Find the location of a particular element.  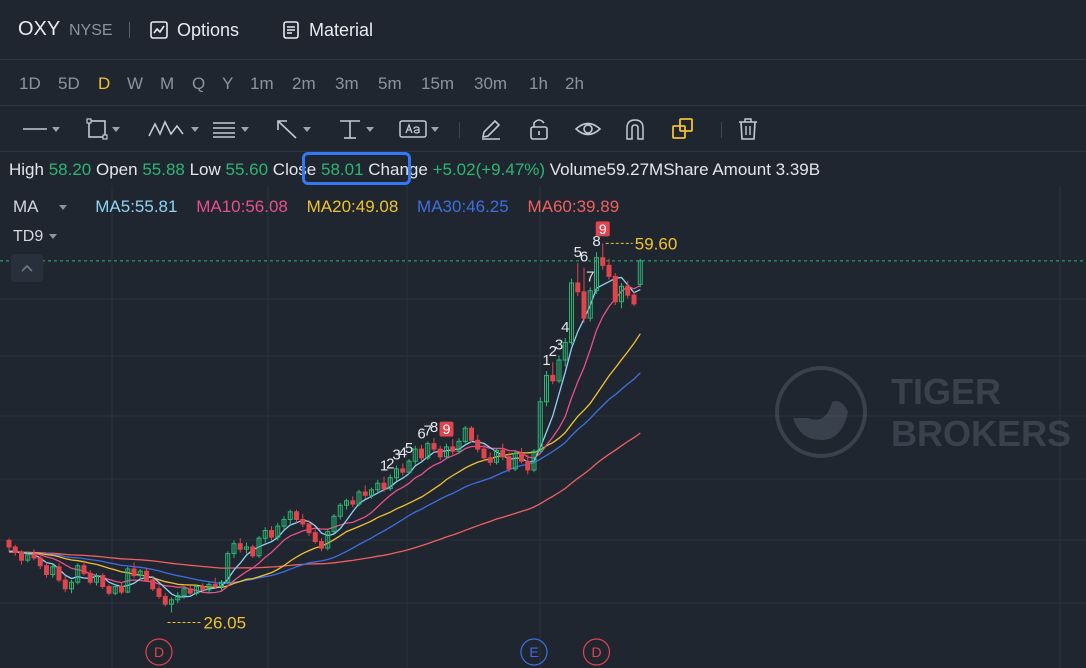

watermark-logo-mark is located at coordinates (820, 420).